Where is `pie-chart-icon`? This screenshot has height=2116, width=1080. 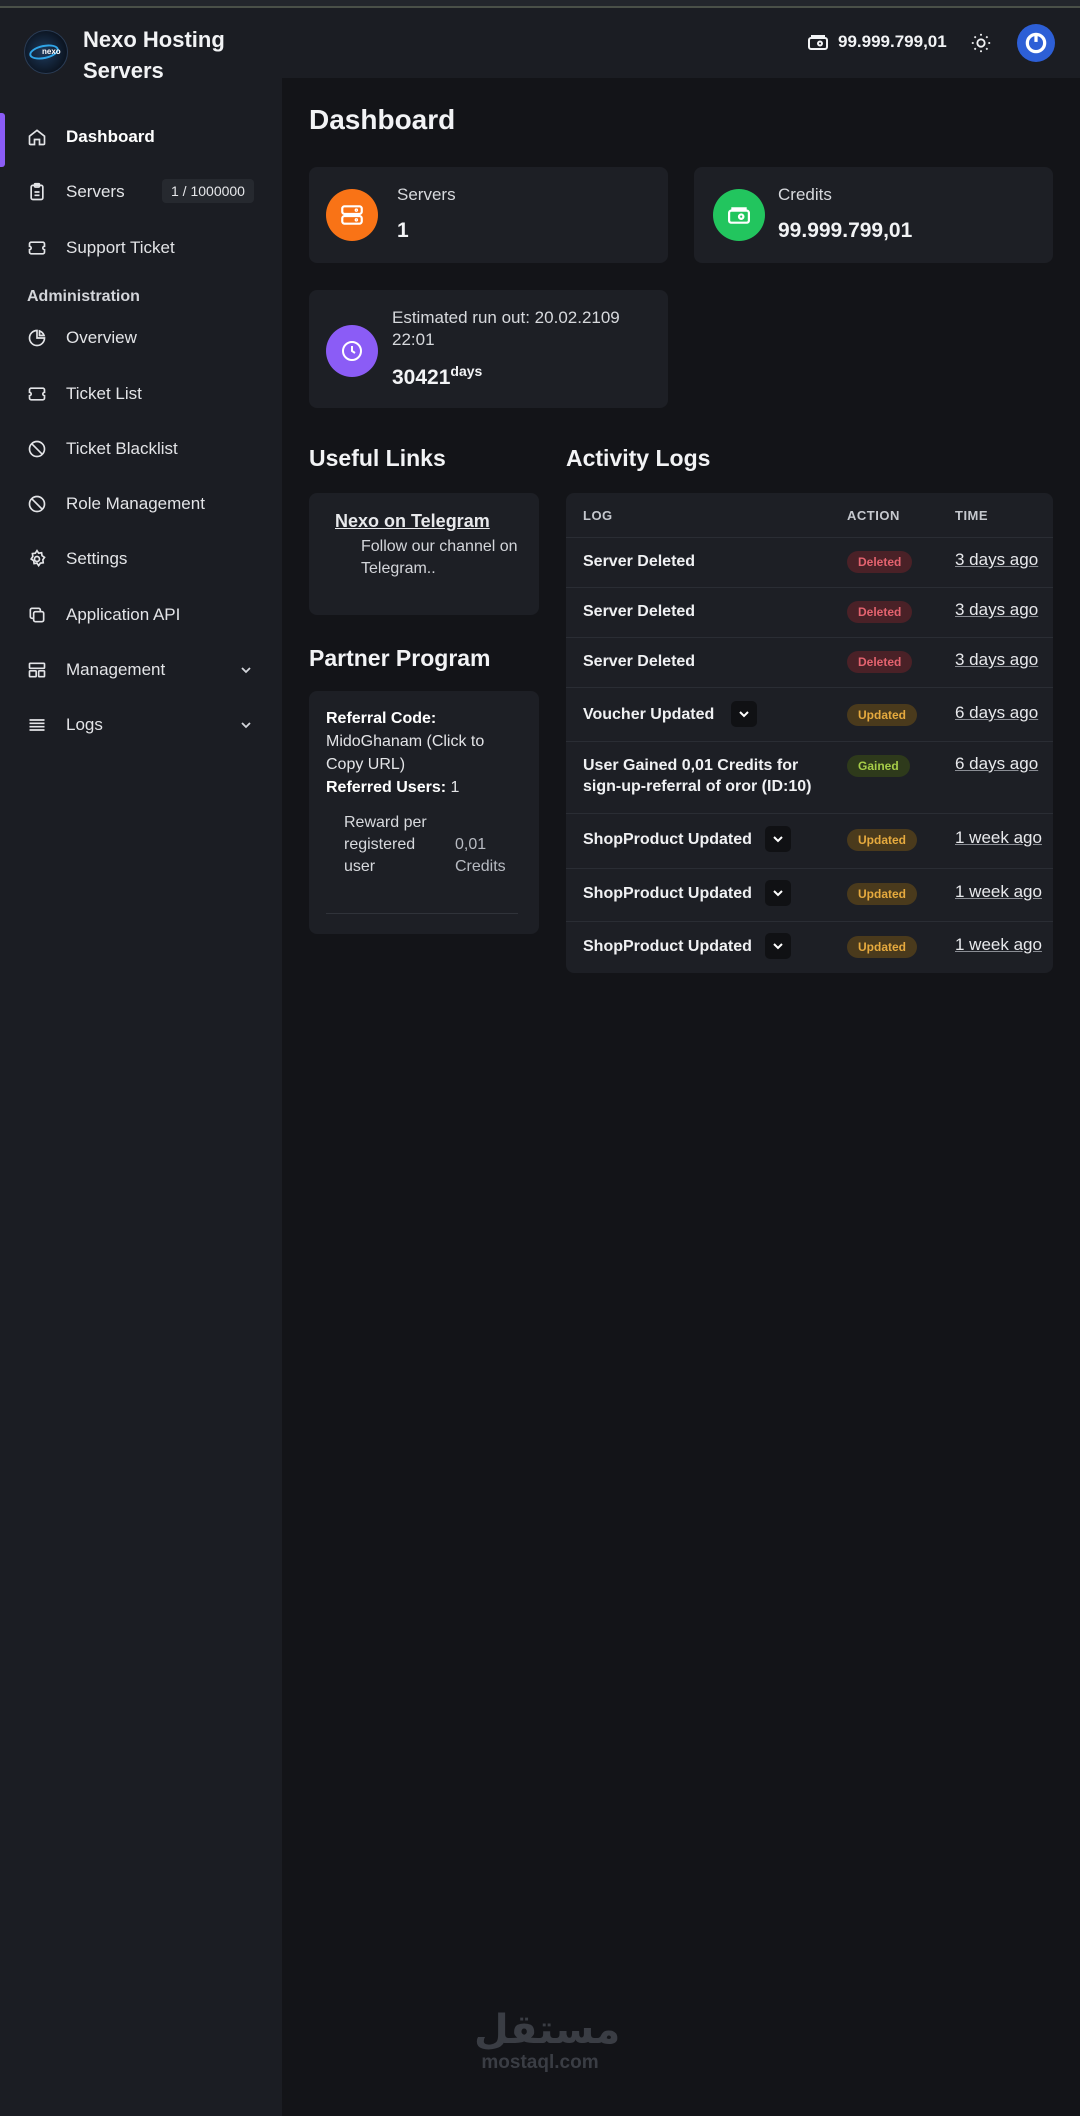 pie-chart-icon is located at coordinates (37, 338).